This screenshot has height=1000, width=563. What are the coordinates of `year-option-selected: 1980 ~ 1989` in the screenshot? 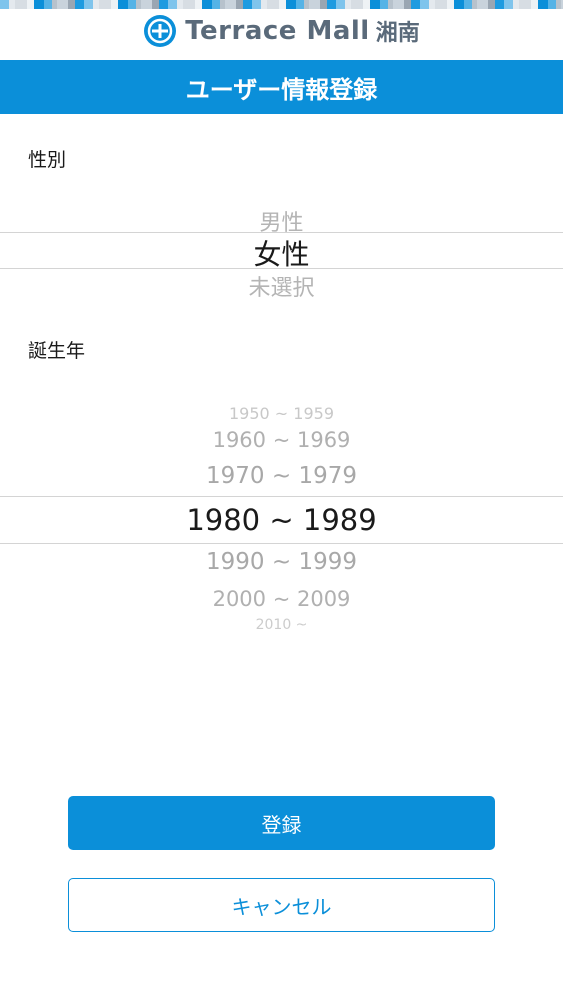 It's located at (281, 520).